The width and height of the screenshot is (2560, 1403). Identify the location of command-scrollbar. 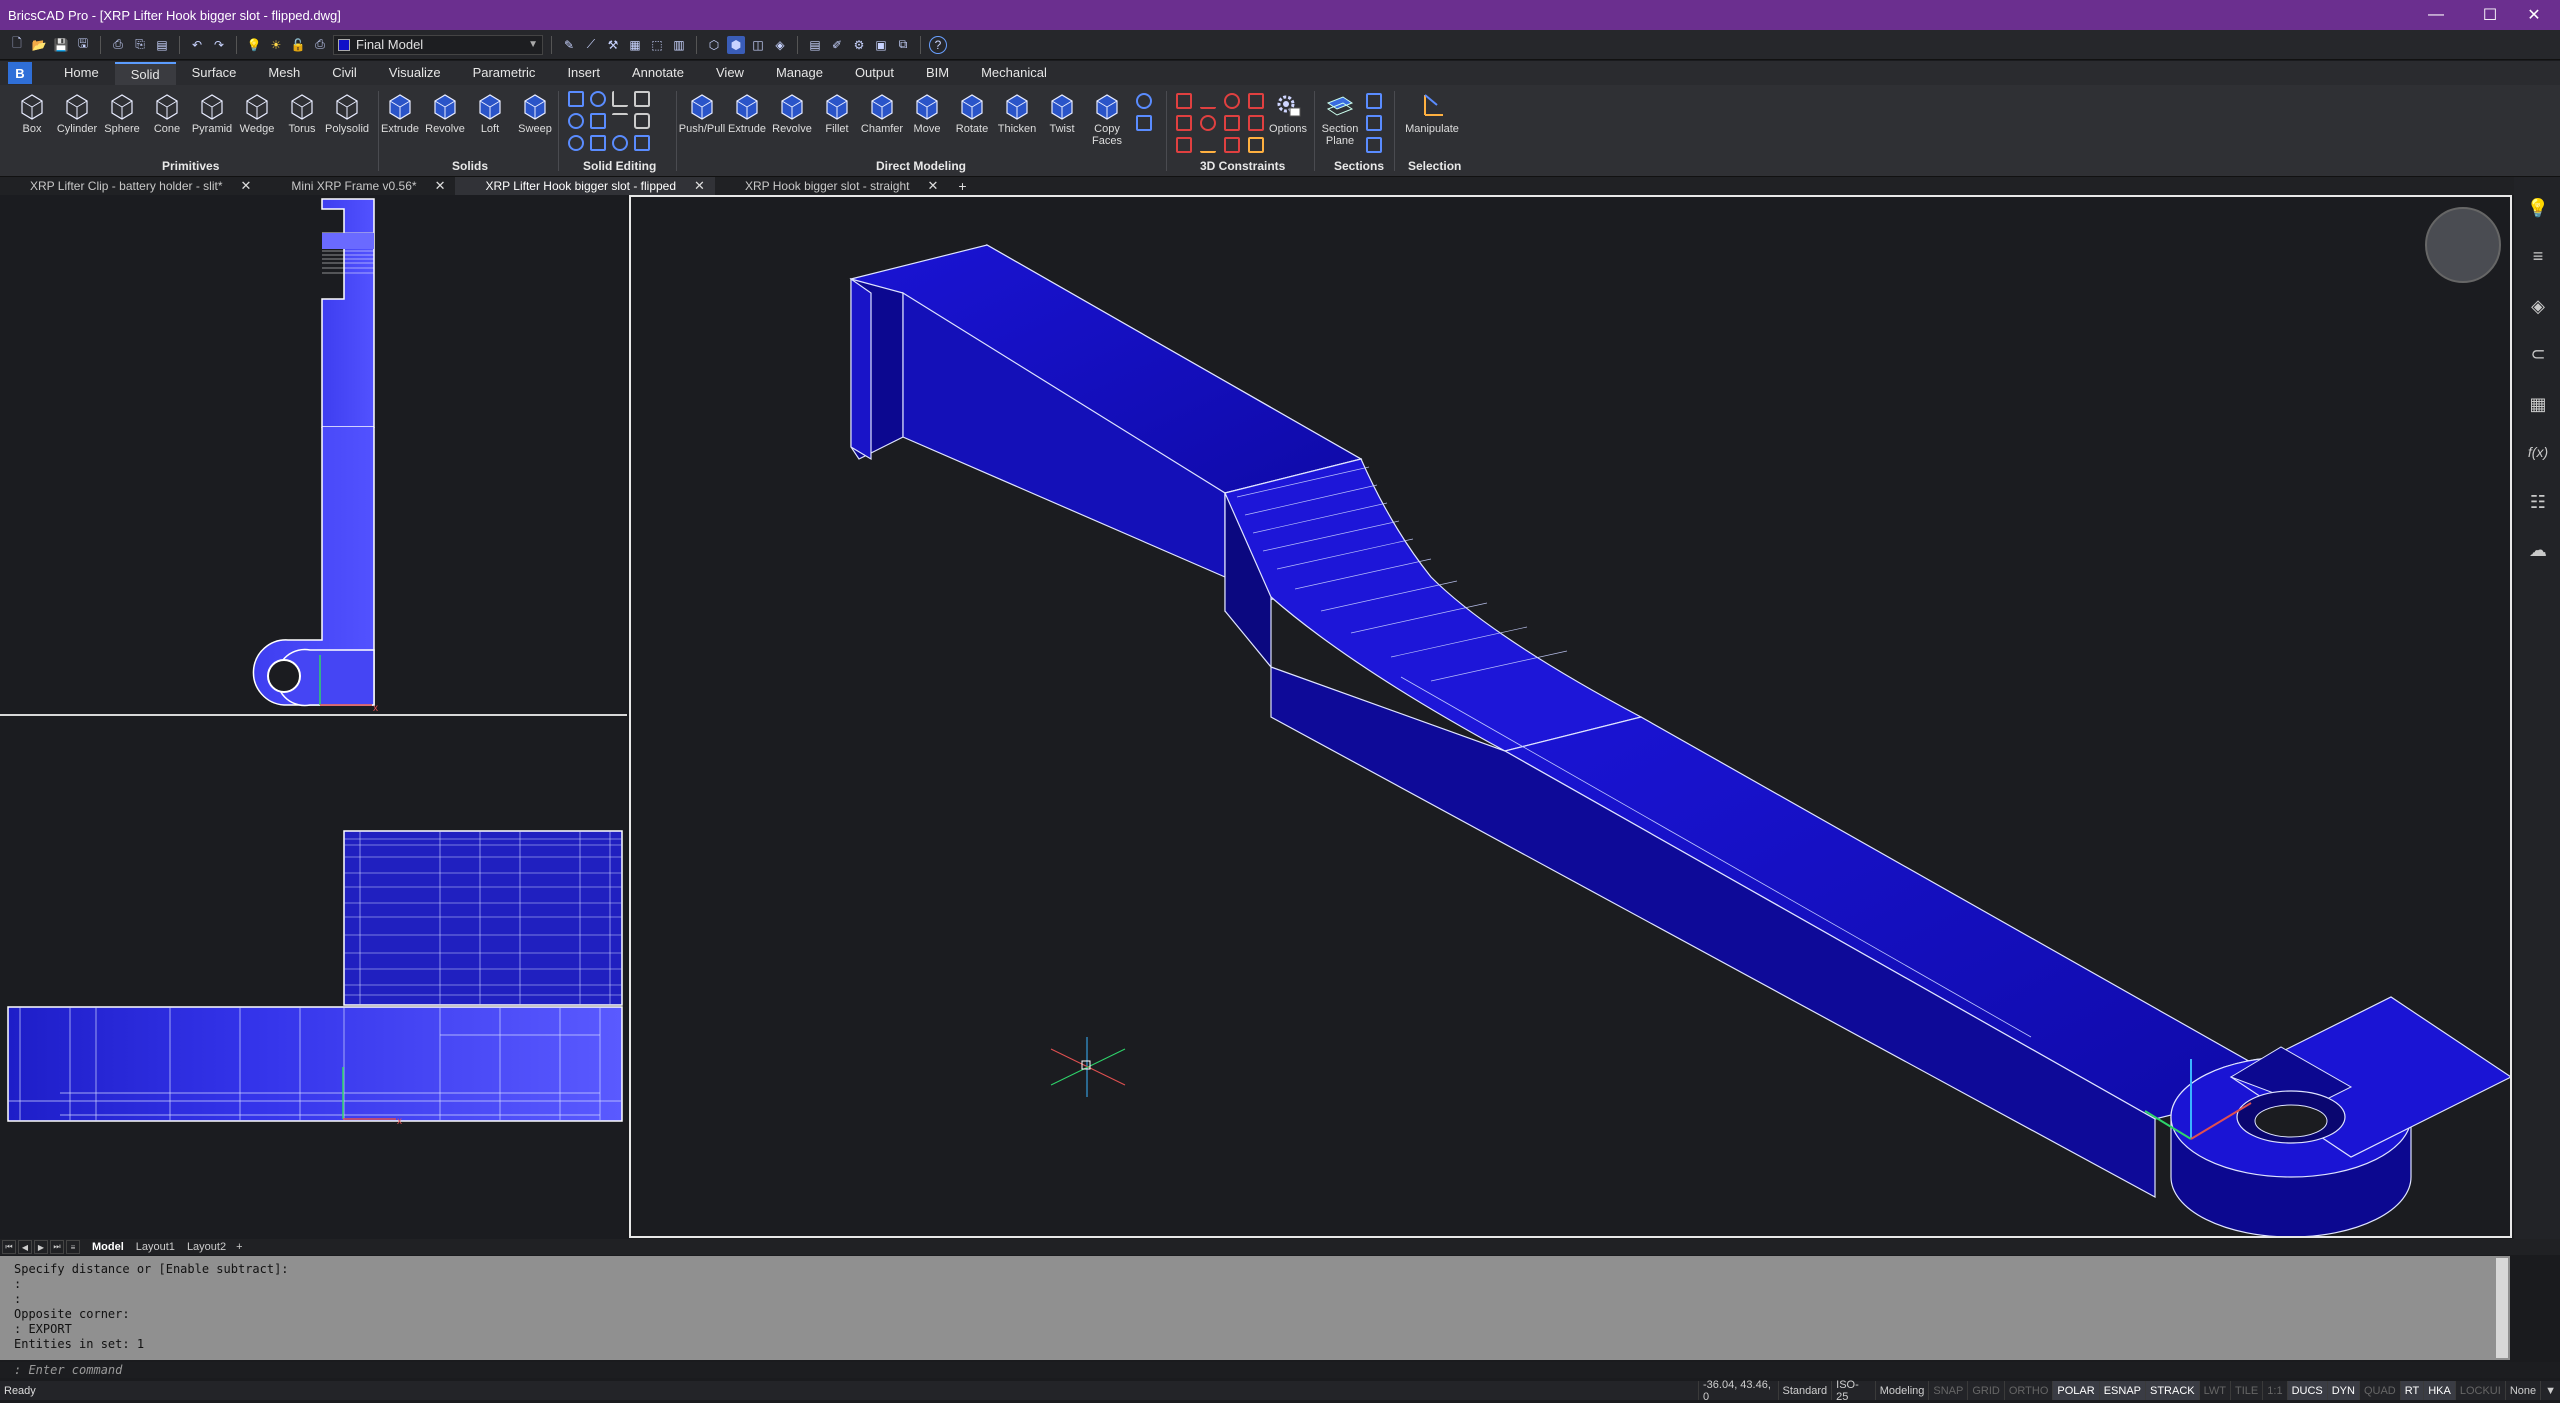
(2502, 1308).